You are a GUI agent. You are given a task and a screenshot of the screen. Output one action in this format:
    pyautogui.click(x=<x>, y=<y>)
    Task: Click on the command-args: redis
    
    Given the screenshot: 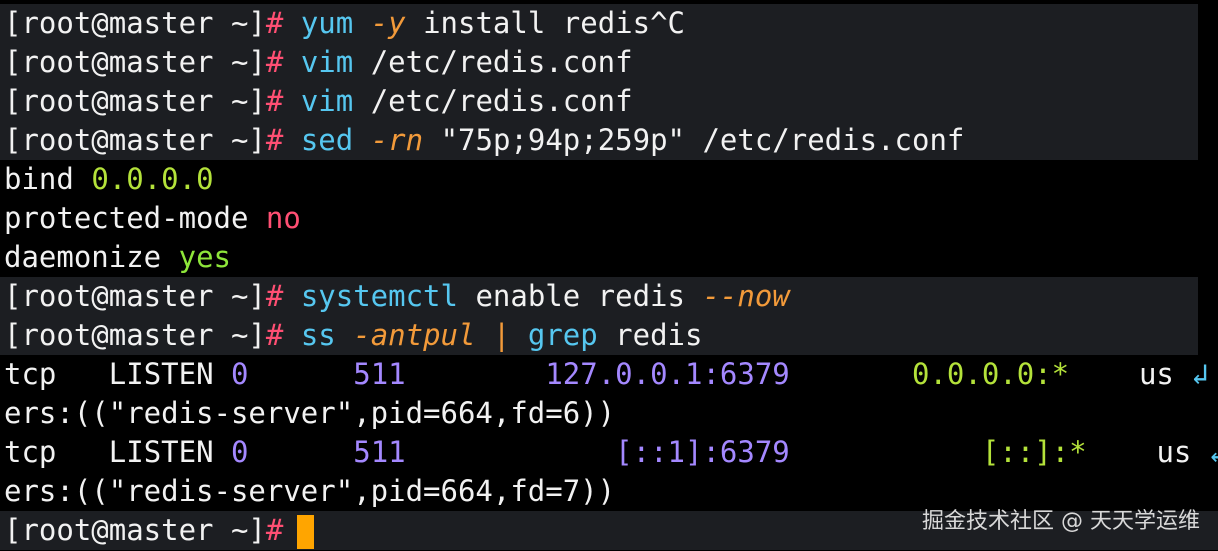 What is the action you would take?
    pyautogui.click(x=659, y=335)
    